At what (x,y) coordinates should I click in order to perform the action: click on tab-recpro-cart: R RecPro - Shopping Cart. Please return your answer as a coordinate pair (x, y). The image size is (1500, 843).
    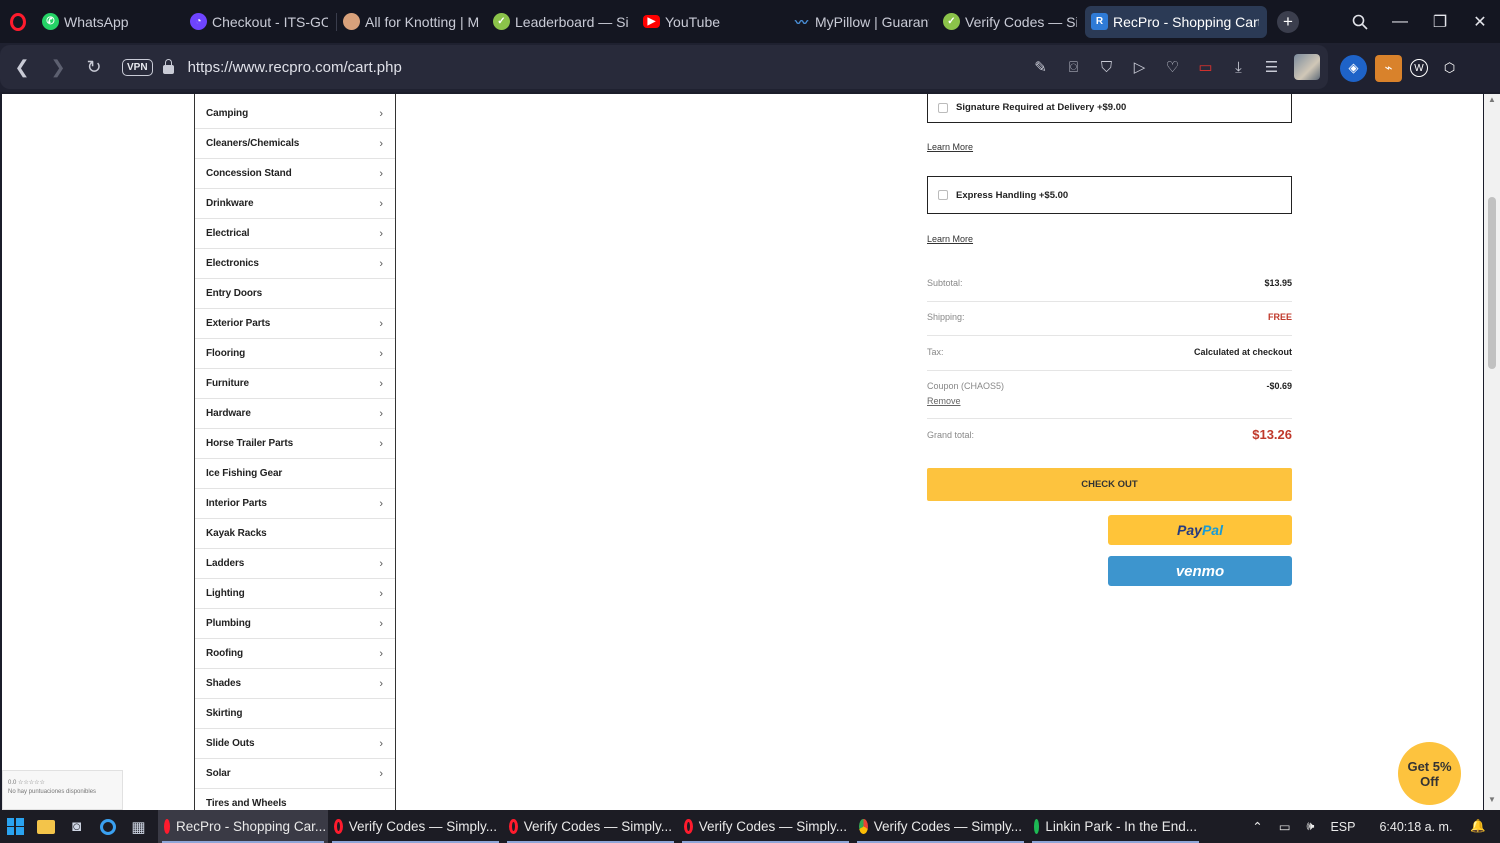
    Looking at the image, I should click on (1176, 21).